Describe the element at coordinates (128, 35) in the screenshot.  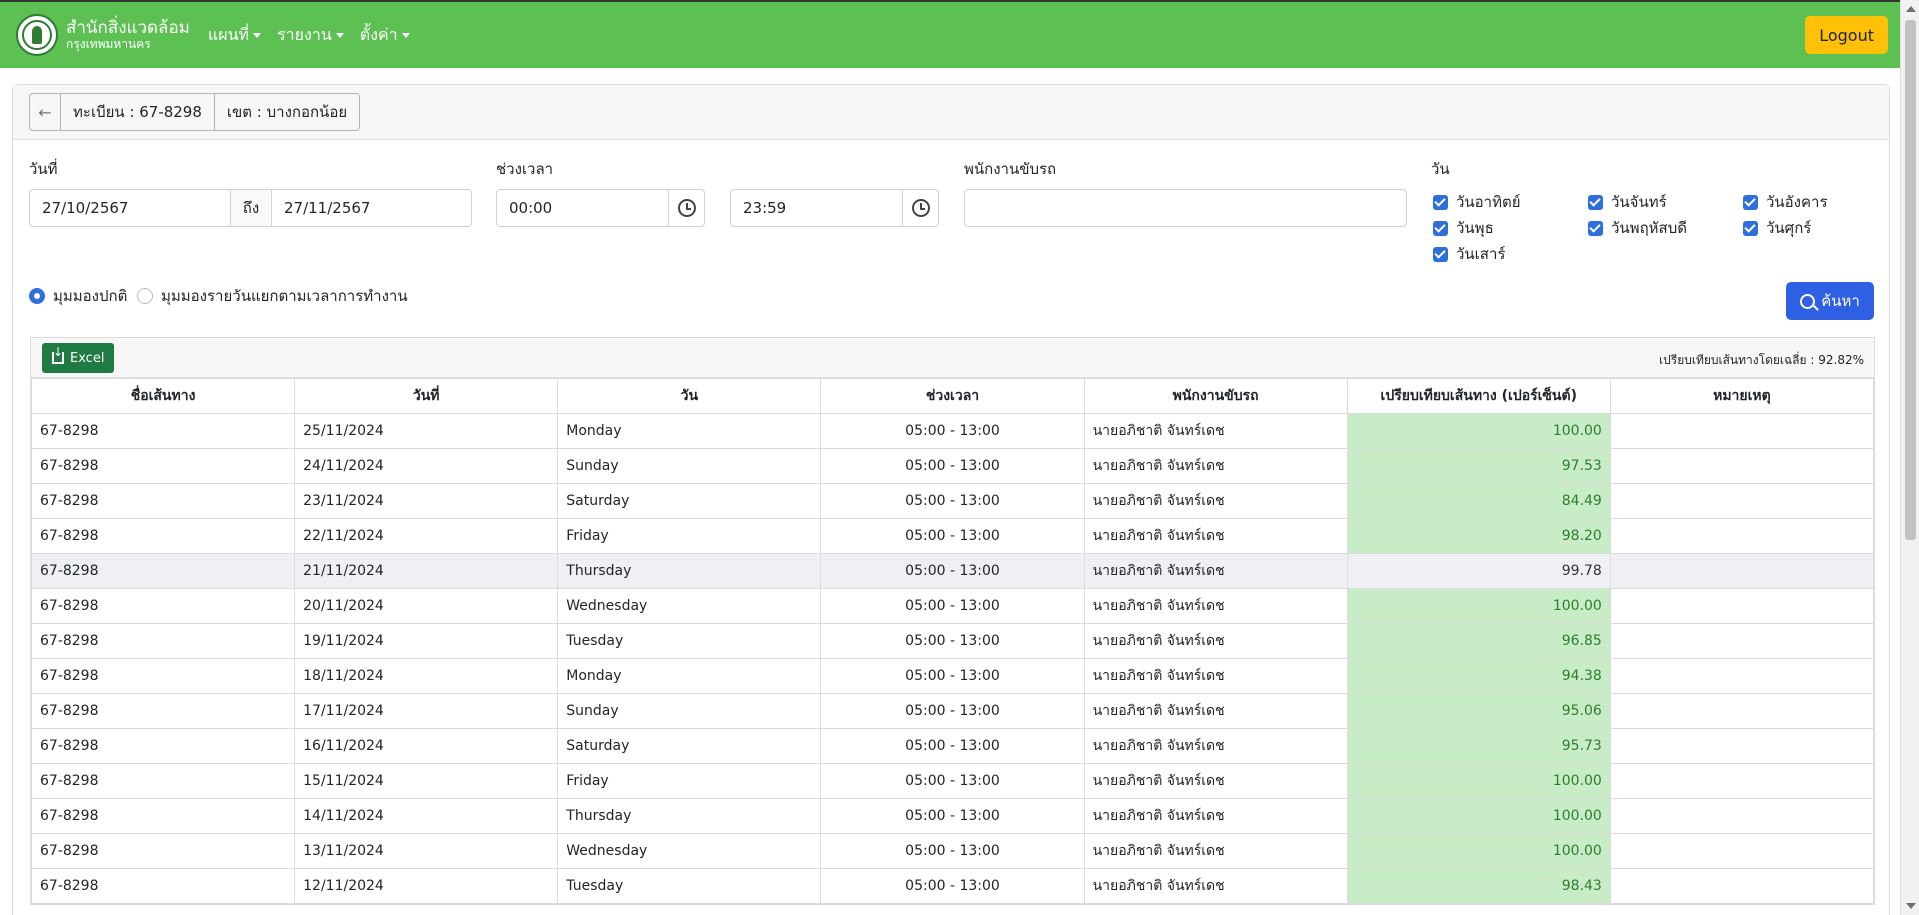
I see `brand: สำนักสิ่งแวดล้อม กรุงเทพมหานคร` at that location.